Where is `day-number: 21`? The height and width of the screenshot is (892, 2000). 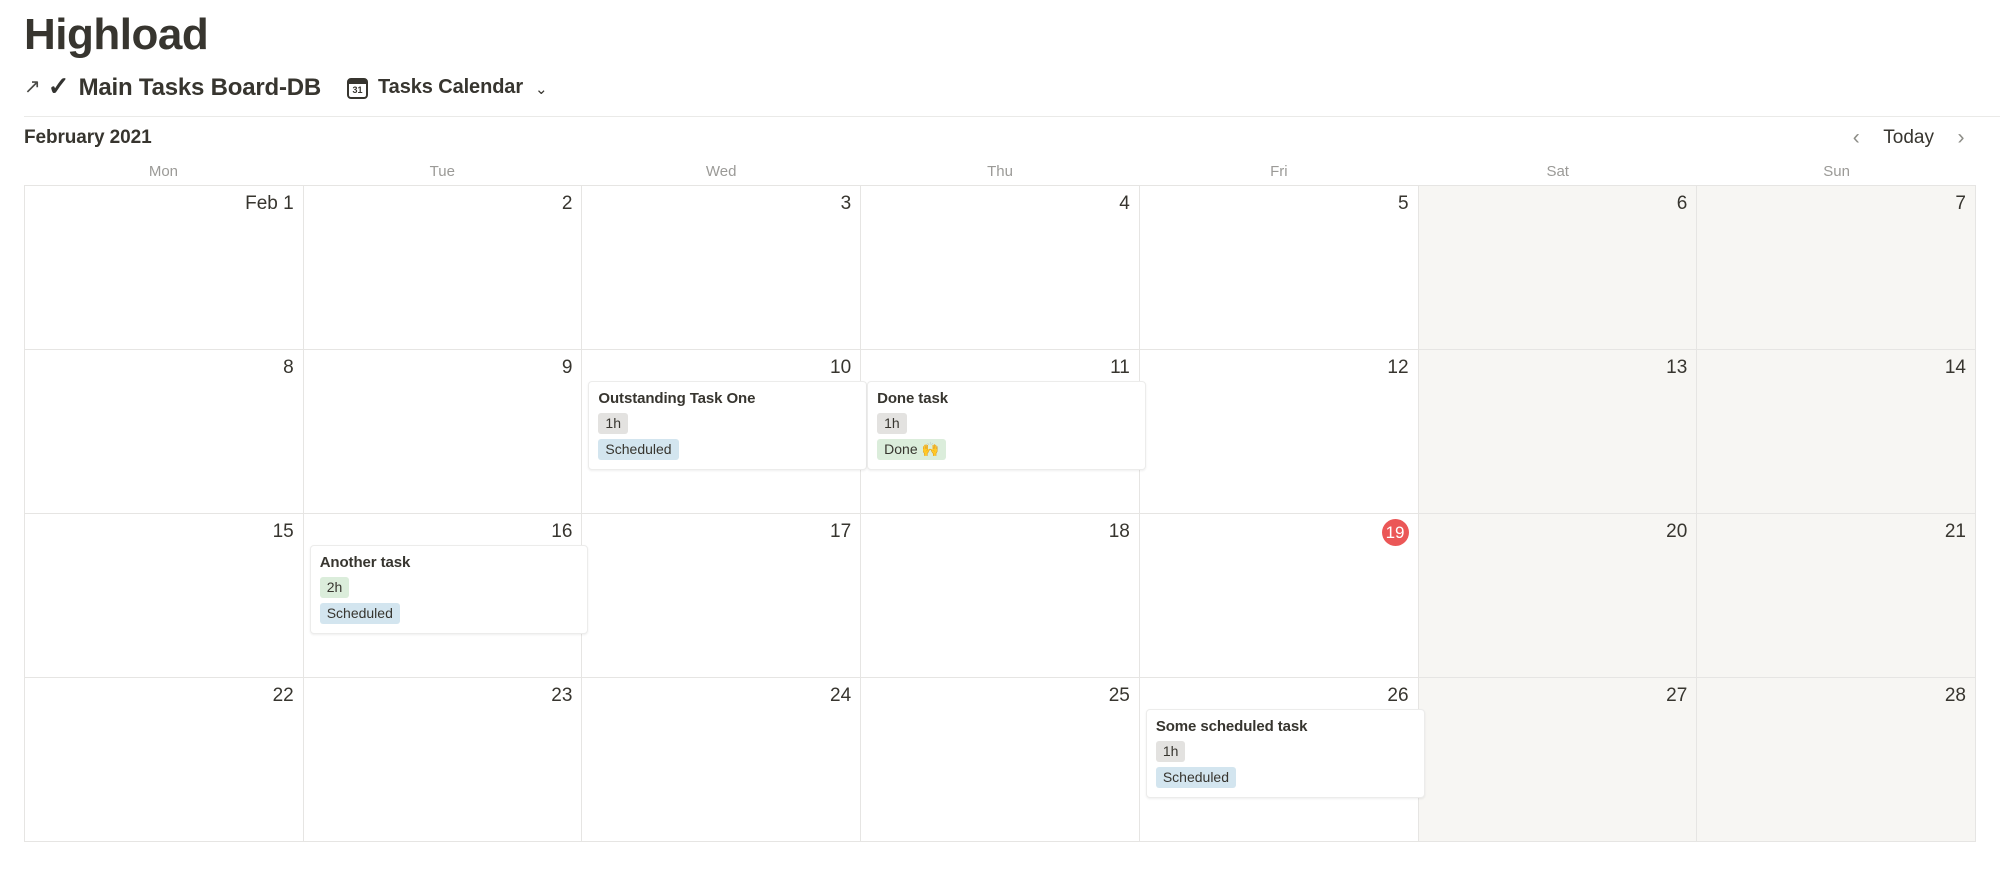
day-number: 21 is located at coordinates (1955, 531).